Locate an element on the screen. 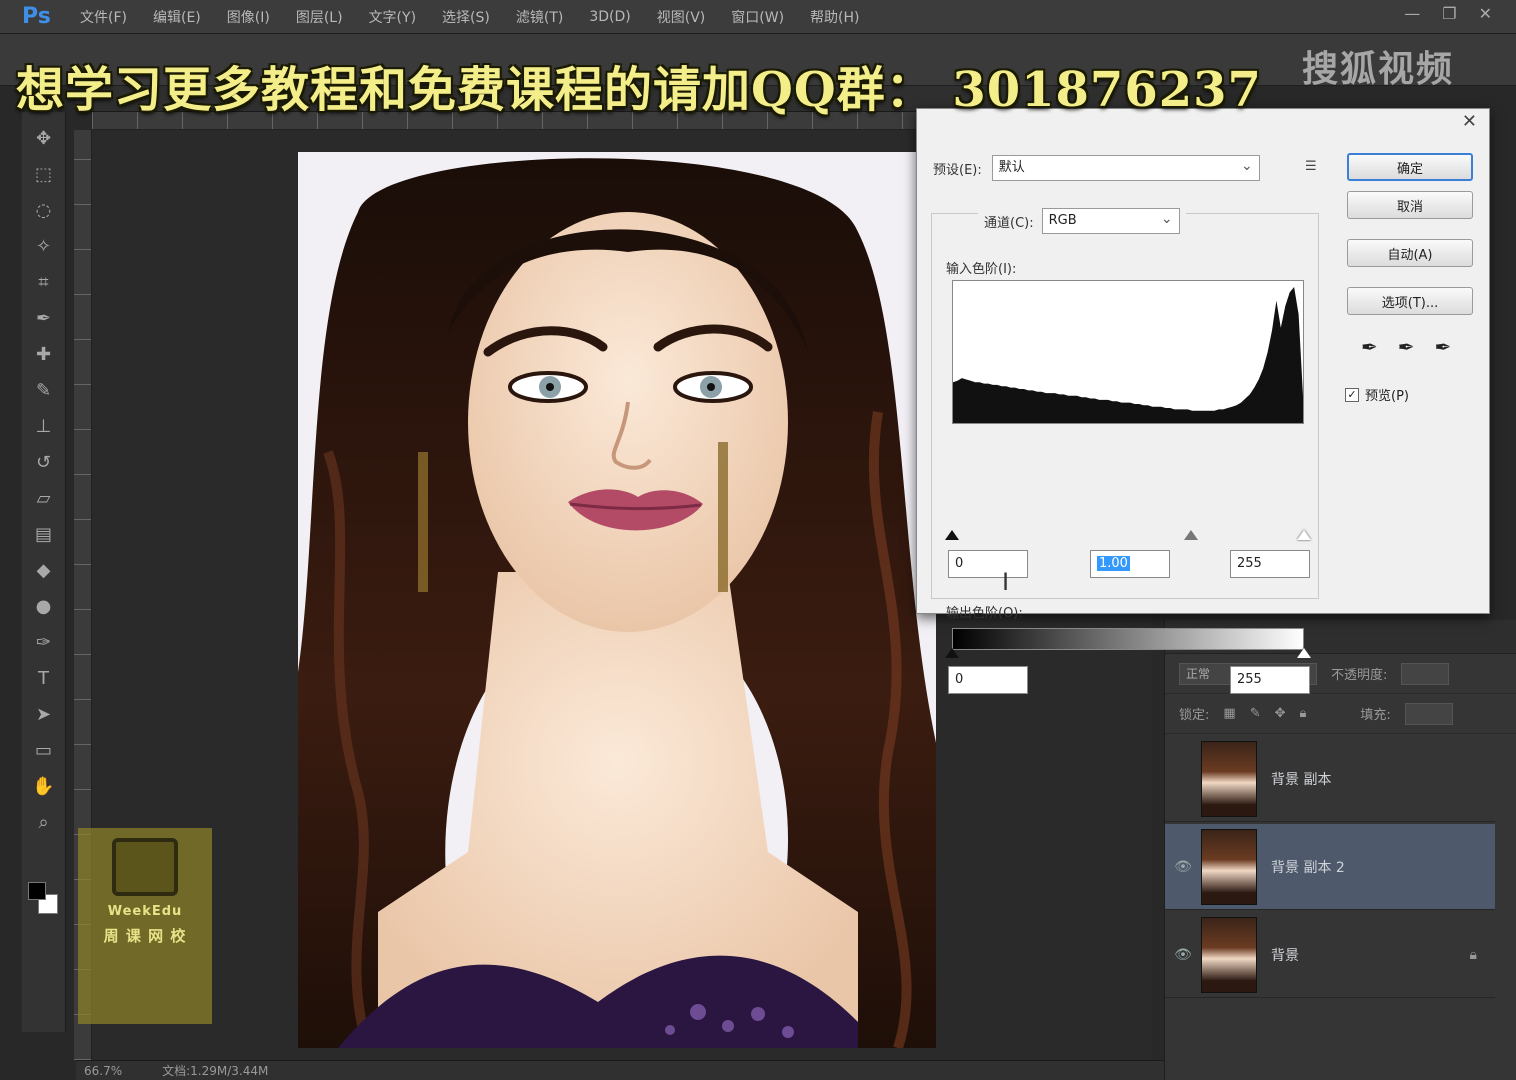  lock-pixels-icon: ▦ is located at coordinates (1229, 713).